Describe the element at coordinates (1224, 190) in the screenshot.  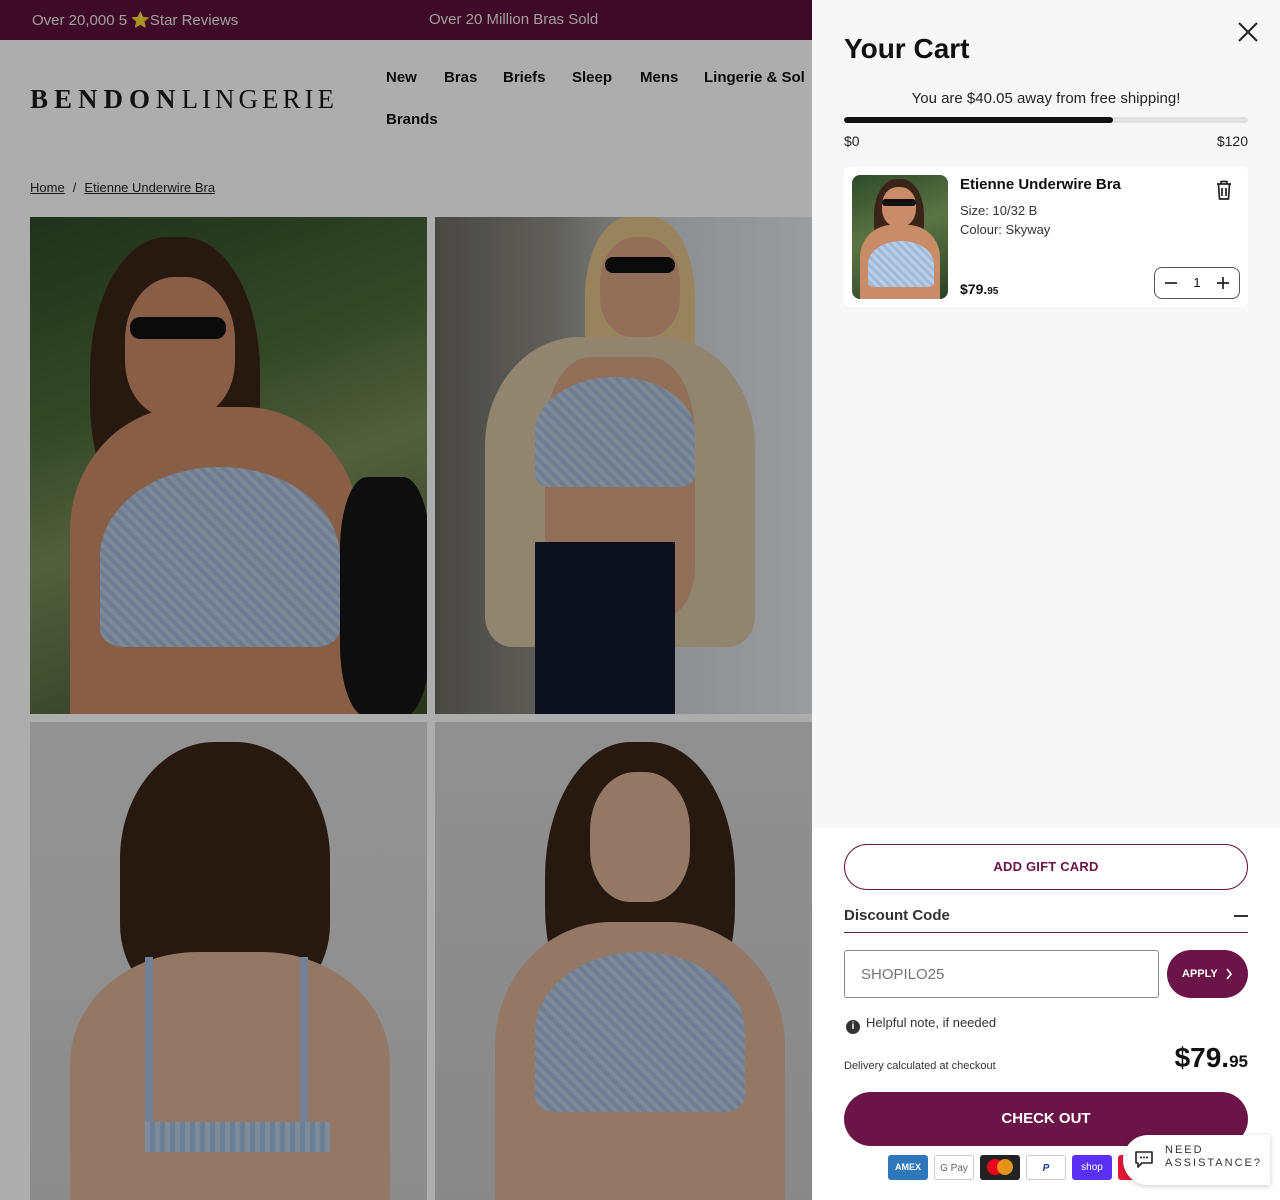
I see `trash-icon` at that location.